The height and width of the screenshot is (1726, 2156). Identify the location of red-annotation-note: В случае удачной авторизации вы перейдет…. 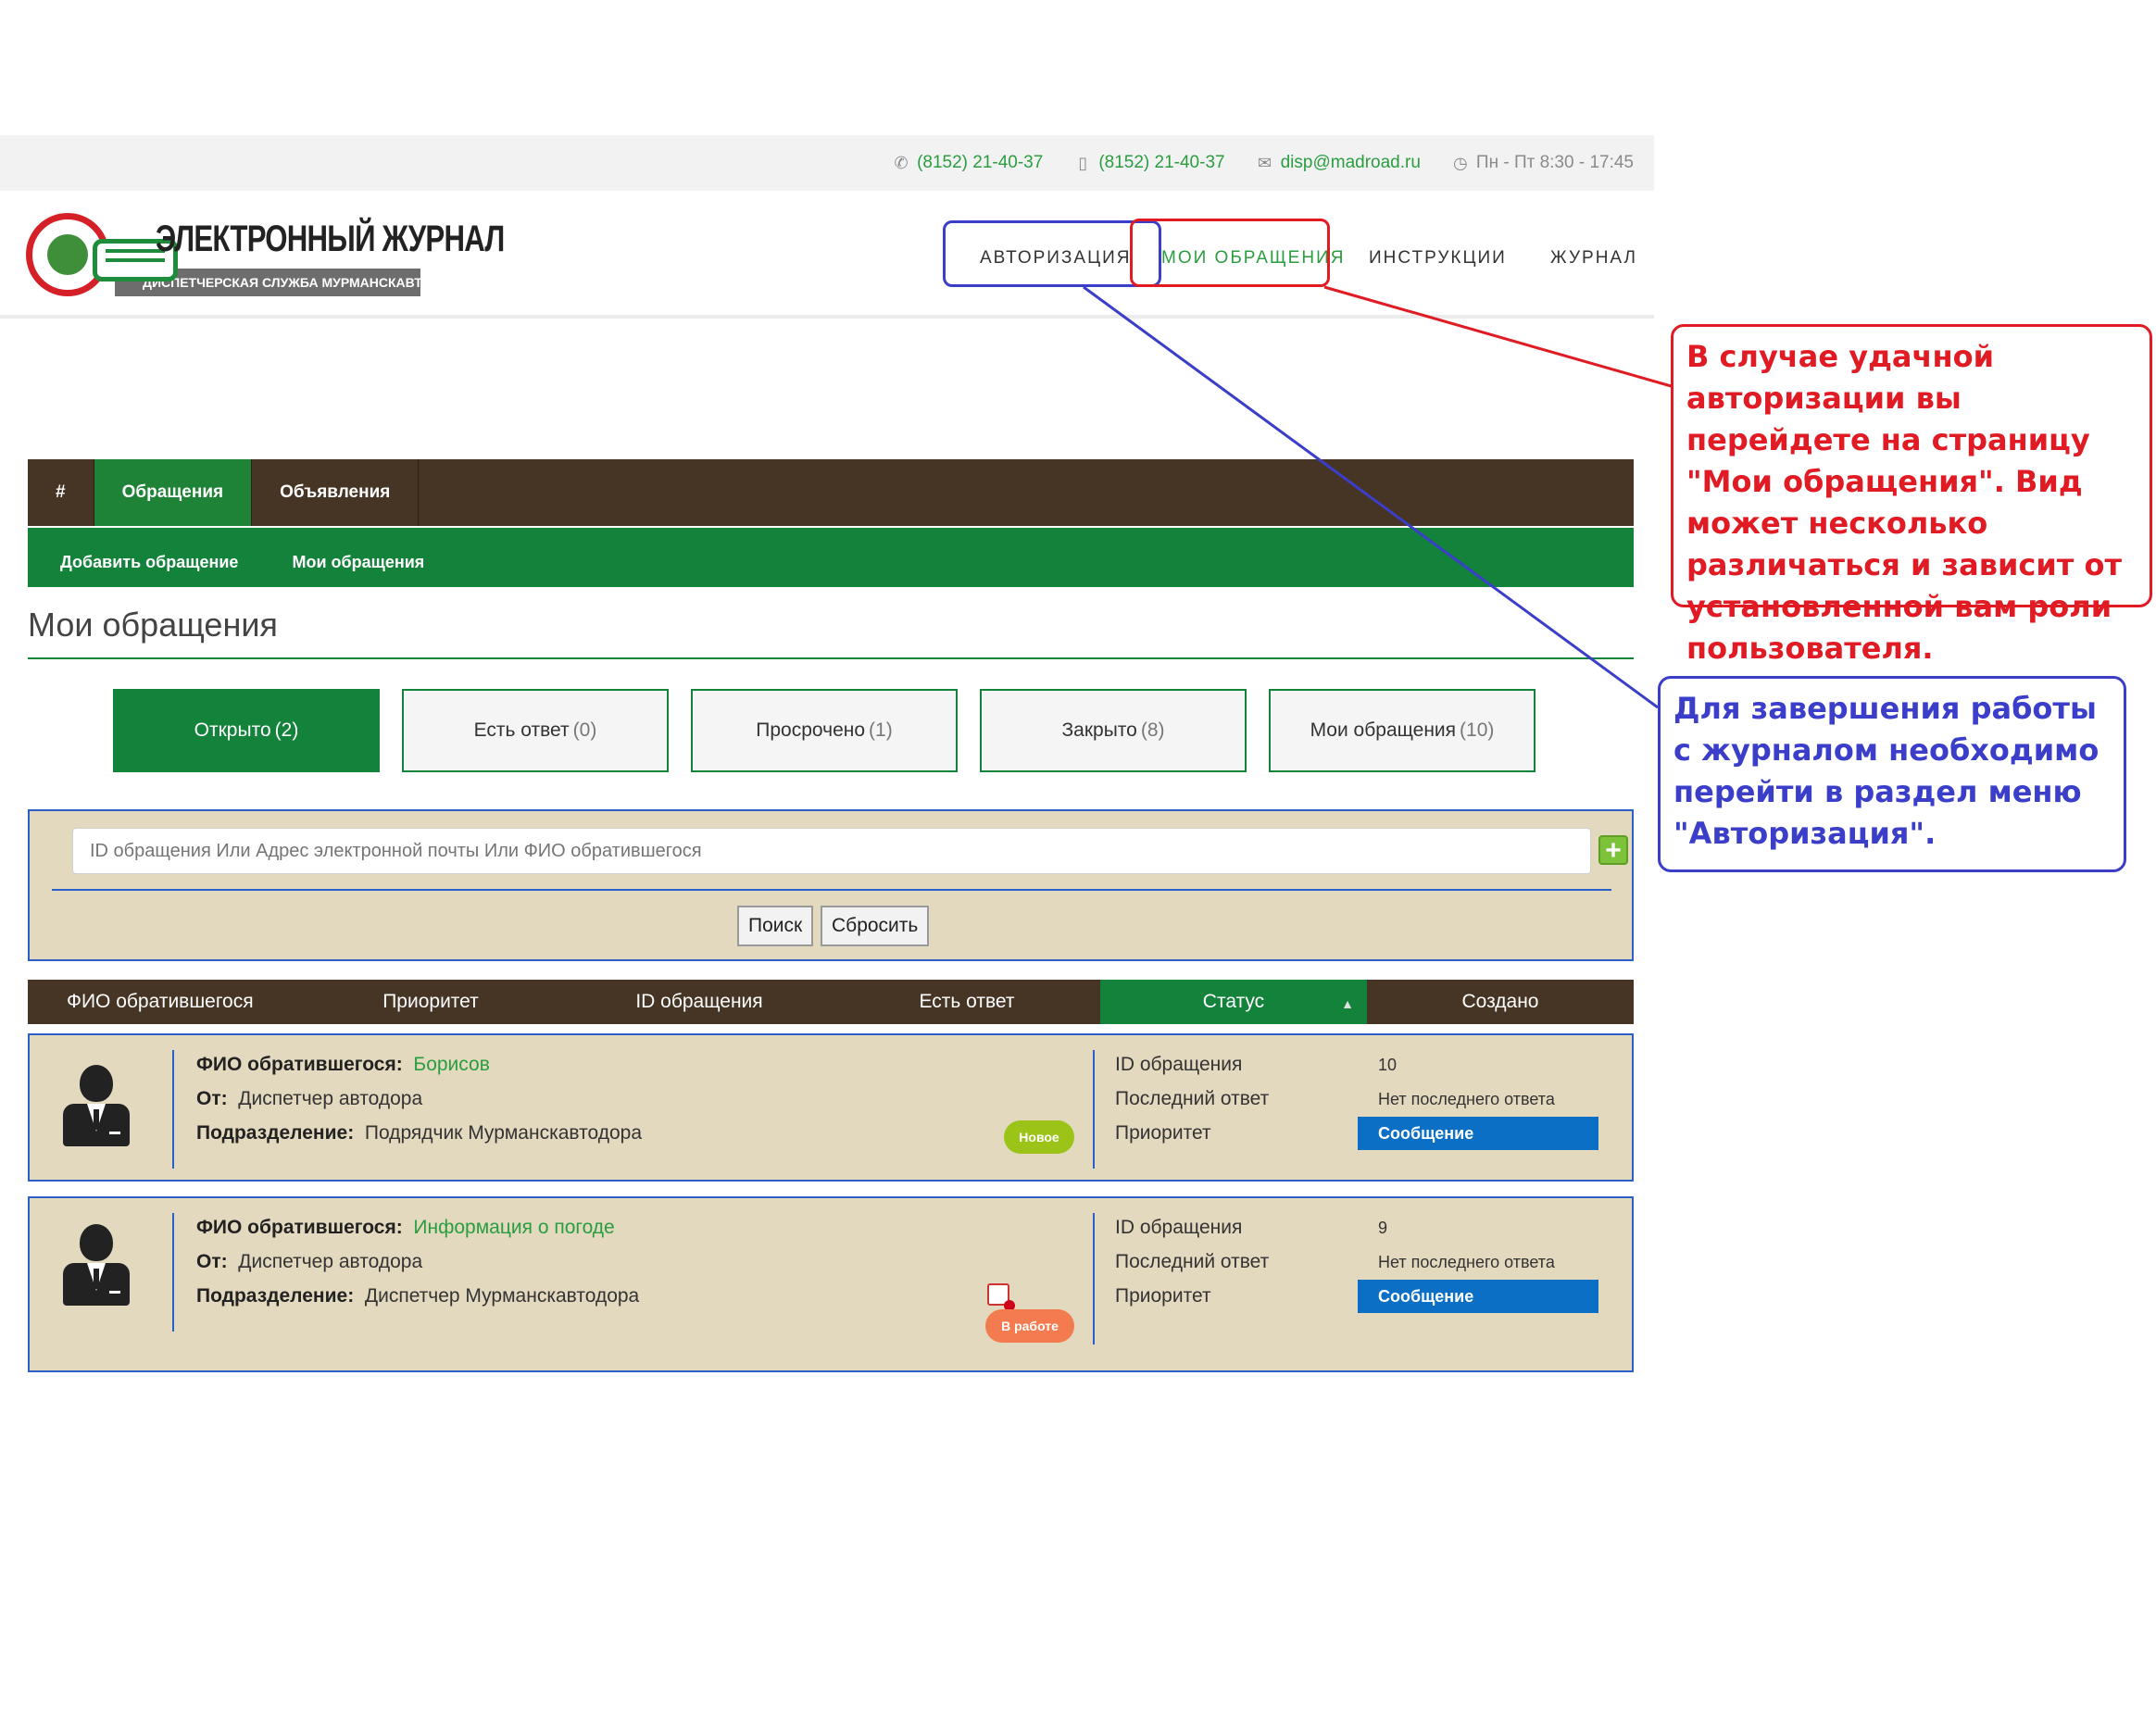
(1911, 495).